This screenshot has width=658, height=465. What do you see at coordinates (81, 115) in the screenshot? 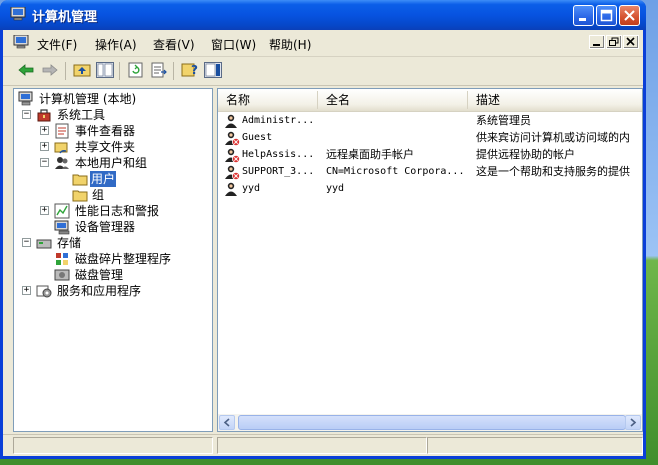
I see `tree-label: 系统工具` at bounding box center [81, 115].